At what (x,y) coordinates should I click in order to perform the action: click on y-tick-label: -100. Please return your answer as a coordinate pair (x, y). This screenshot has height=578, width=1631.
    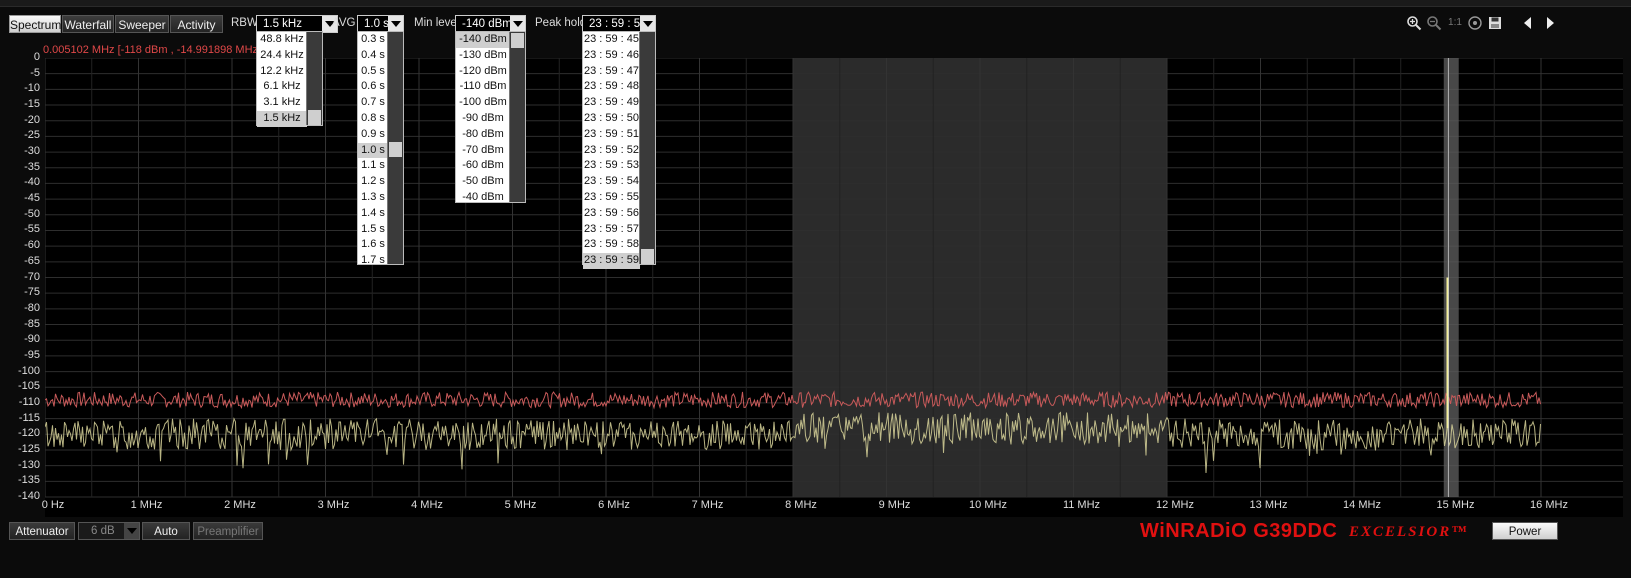
    Looking at the image, I should click on (28, 370).